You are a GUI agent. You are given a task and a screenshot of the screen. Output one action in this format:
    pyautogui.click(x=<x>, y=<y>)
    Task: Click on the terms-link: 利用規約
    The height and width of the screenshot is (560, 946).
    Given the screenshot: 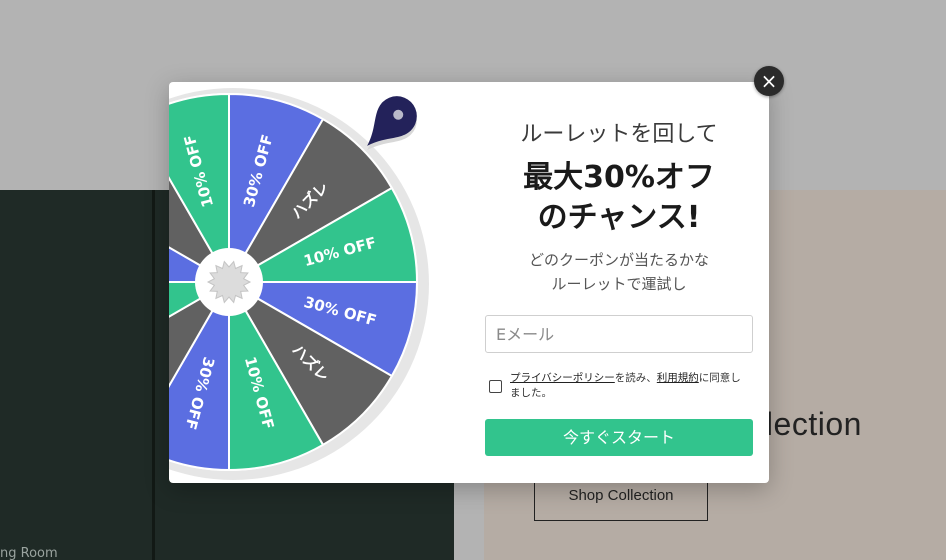 What is the action you would take?
    pyautogui.click(x=678, y=378)
    